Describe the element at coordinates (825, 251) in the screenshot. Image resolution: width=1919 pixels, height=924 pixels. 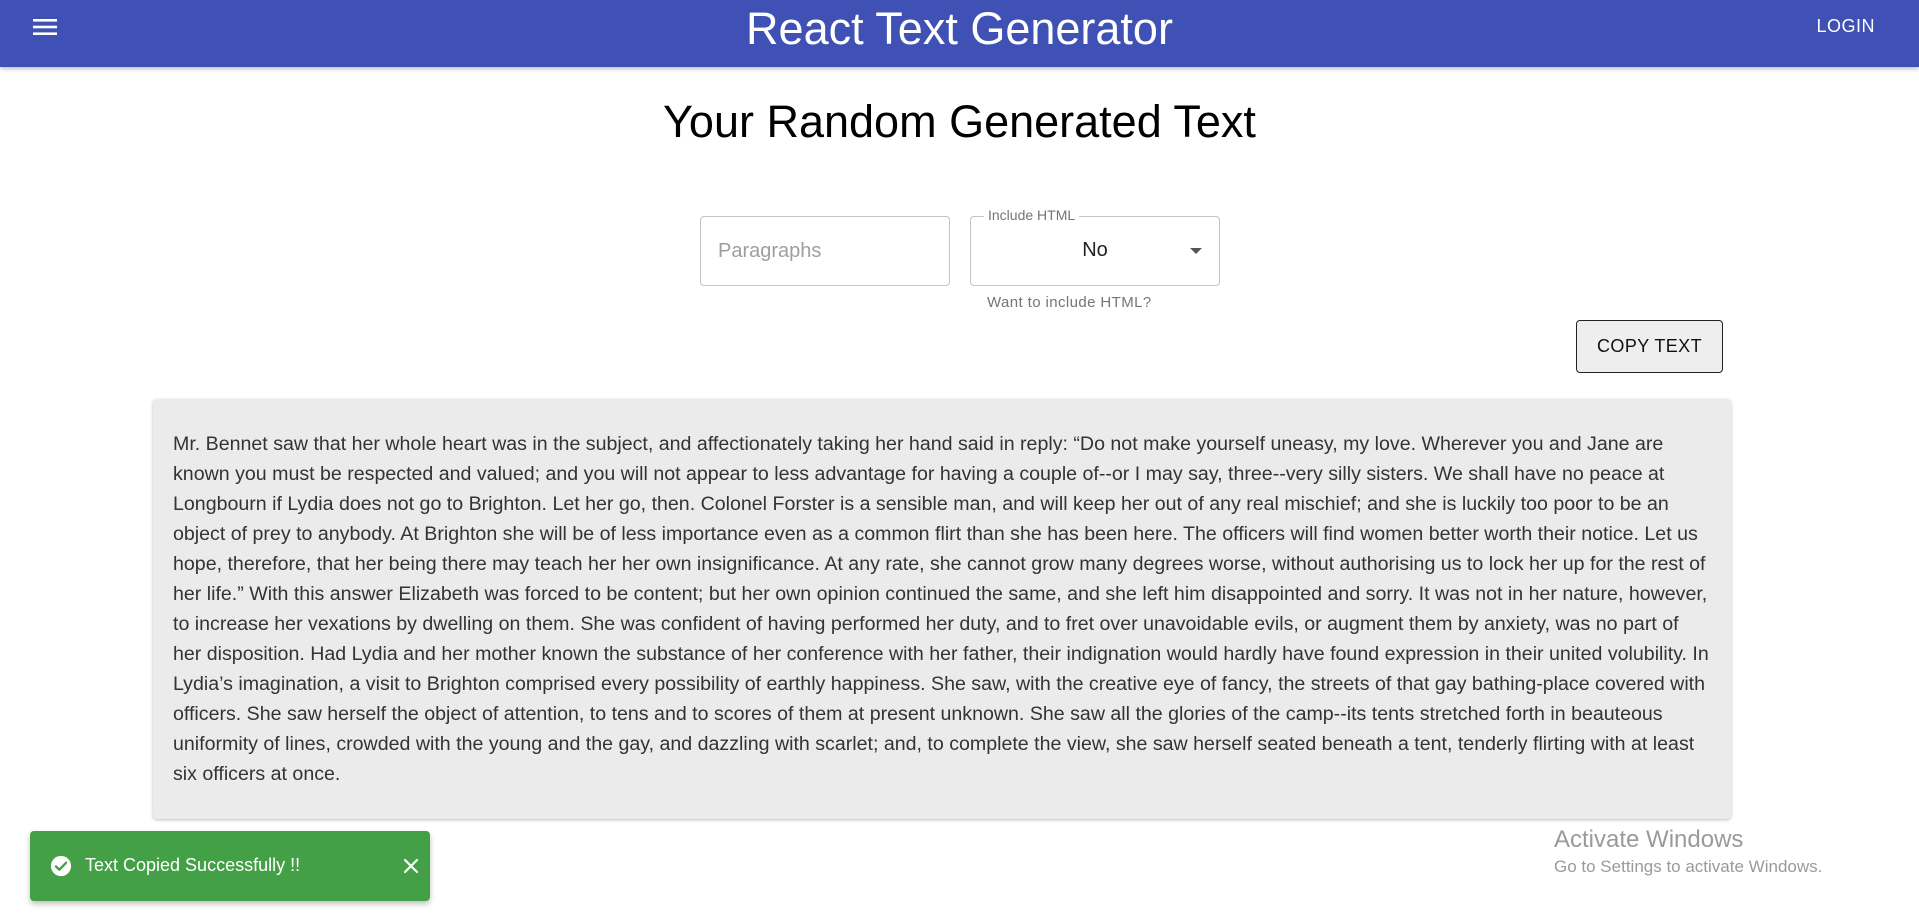
I see `paragraphs-input: Paragraphs` at that location.